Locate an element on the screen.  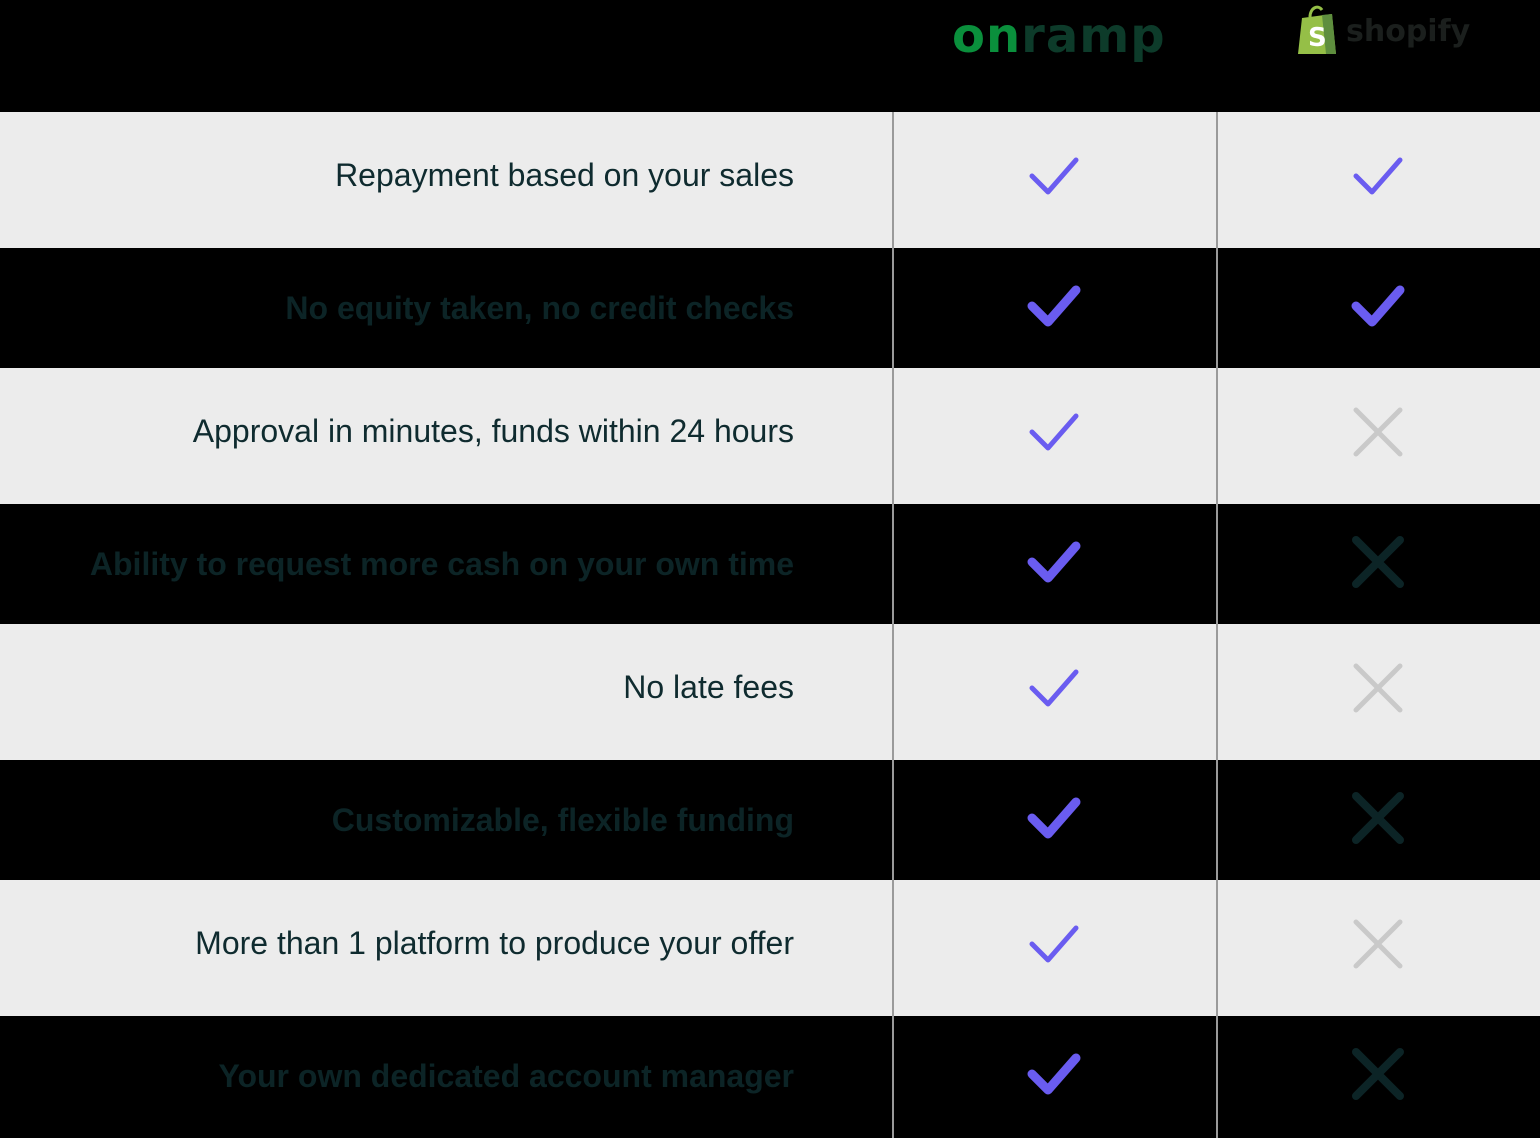
onramp-logo: onramp is located at coordinates (1058, 36).